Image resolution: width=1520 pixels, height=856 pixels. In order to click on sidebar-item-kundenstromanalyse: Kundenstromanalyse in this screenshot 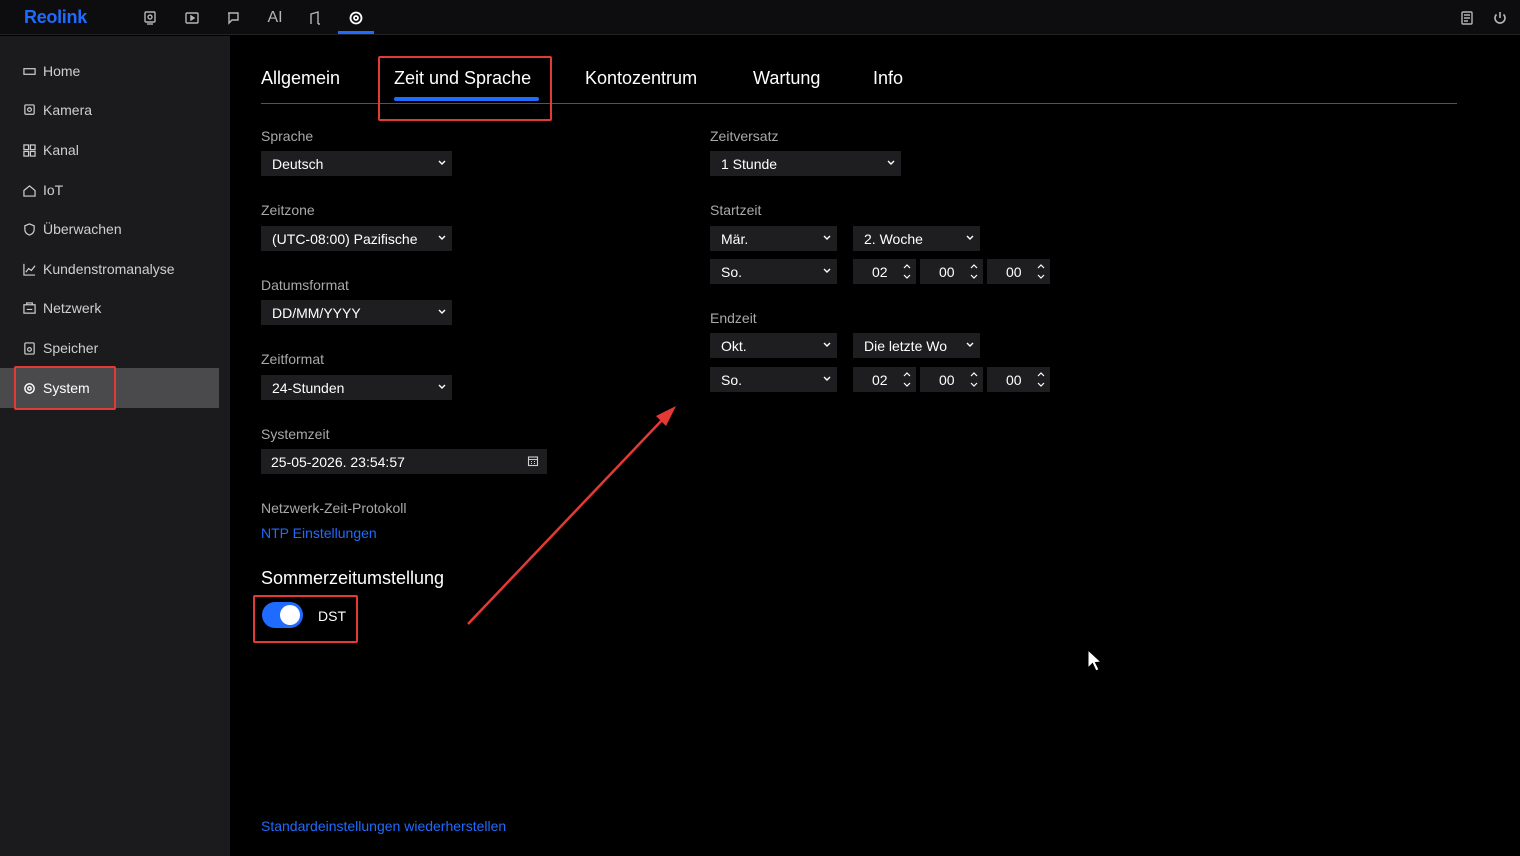, I will do `click(109, 269)`.